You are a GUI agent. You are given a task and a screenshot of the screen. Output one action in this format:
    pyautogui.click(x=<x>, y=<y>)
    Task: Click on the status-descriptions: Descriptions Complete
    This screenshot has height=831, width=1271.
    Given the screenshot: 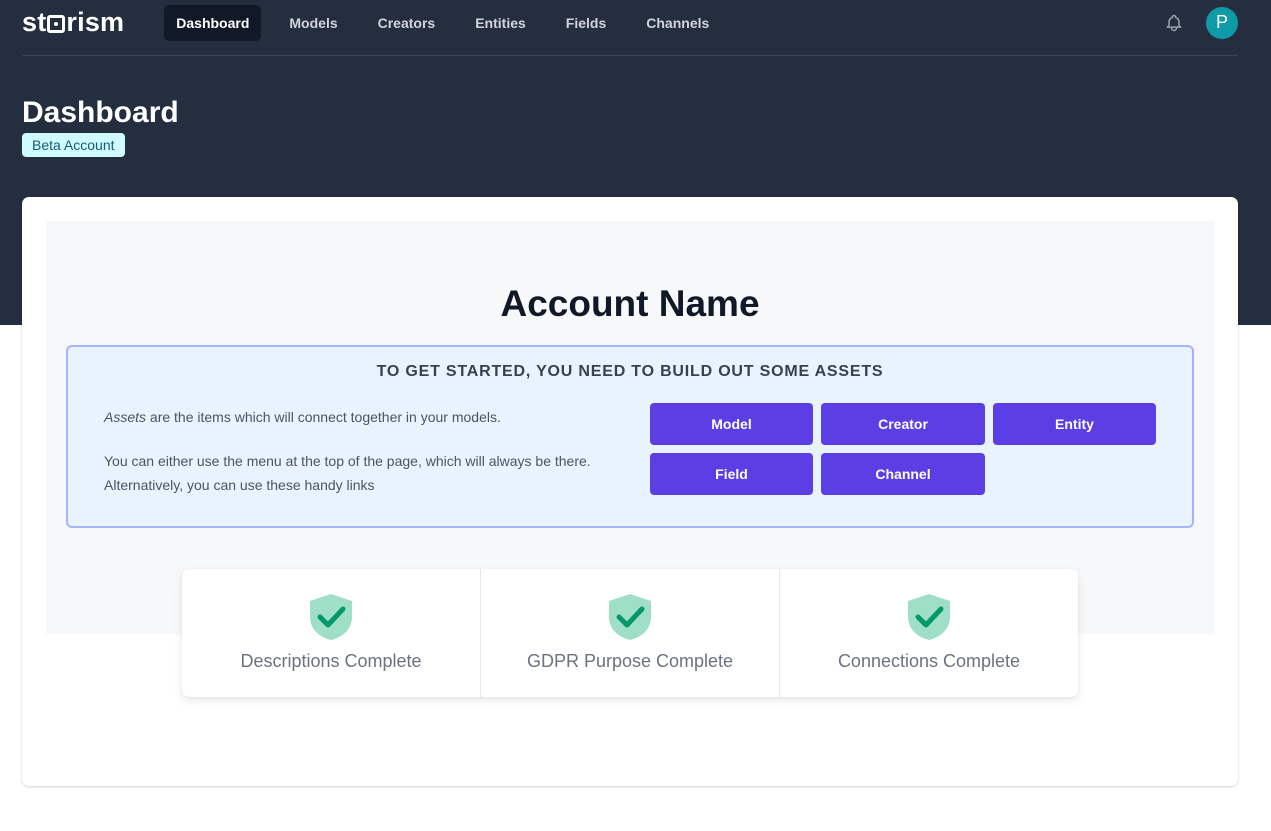 What is the action you would take?
    pyautogui.click(x=331, y=633)
    